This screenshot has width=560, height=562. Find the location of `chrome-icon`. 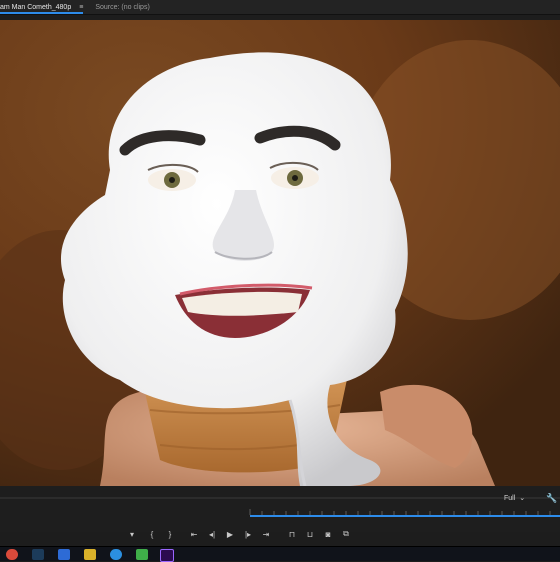

chrome-icon is located at coordinates (12, 554).